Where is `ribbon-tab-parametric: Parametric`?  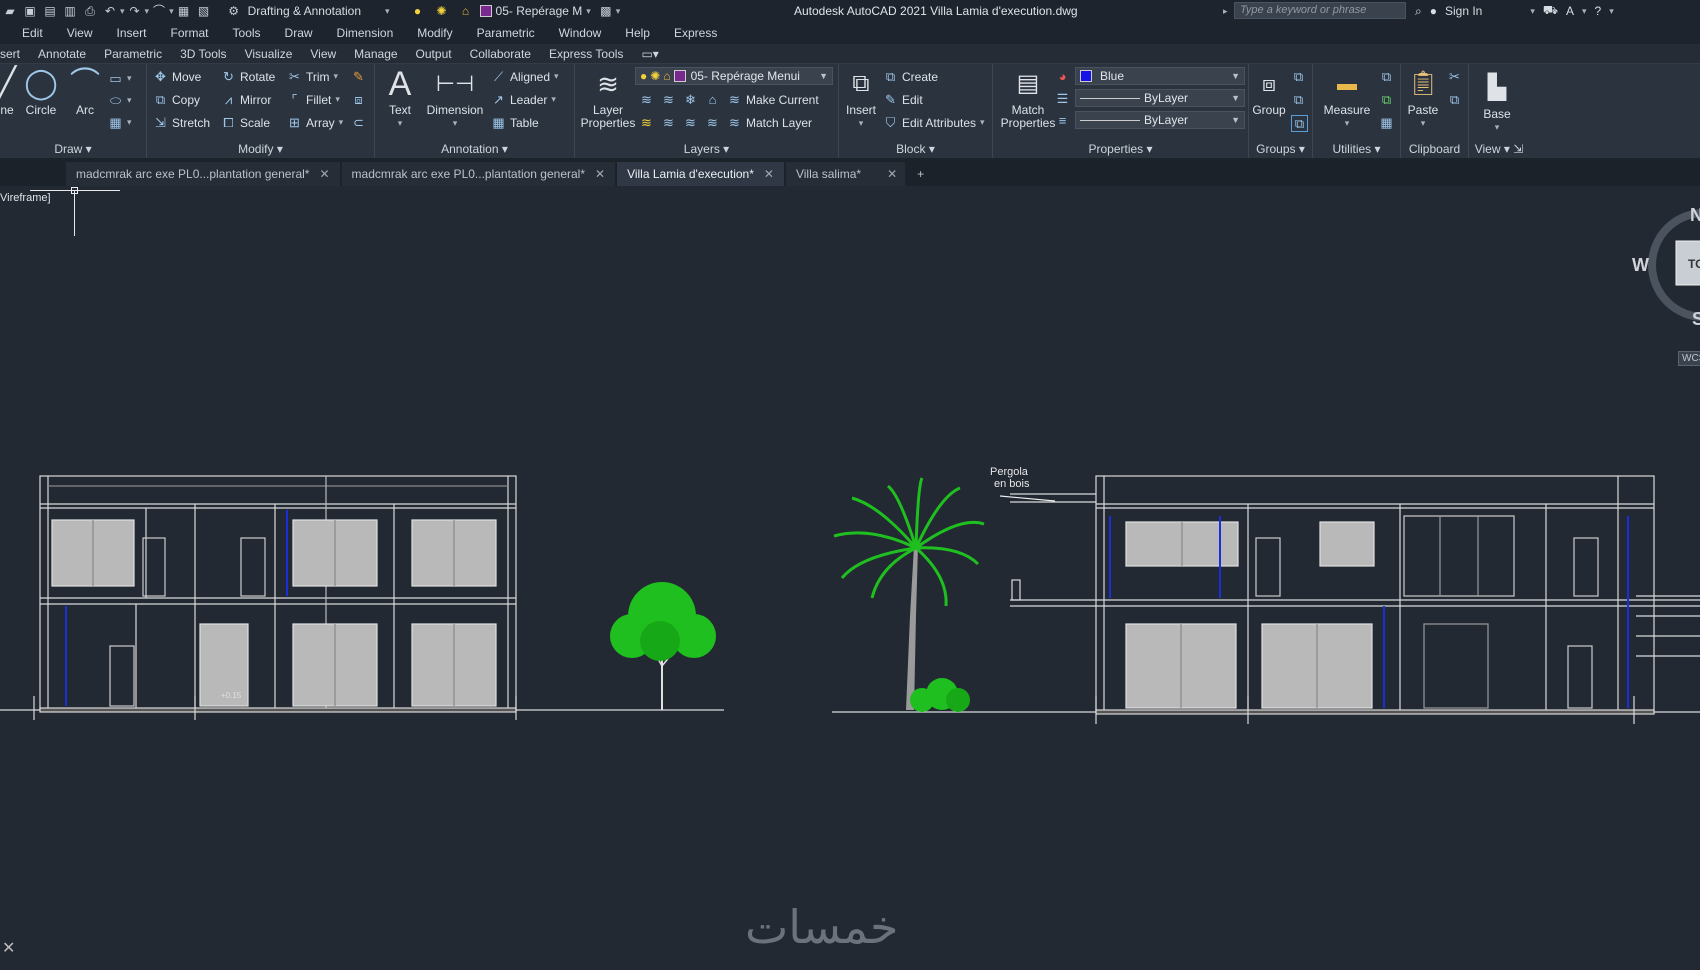
ribbon-tab-parametric: Parametric is located at coordinates (133, 54).